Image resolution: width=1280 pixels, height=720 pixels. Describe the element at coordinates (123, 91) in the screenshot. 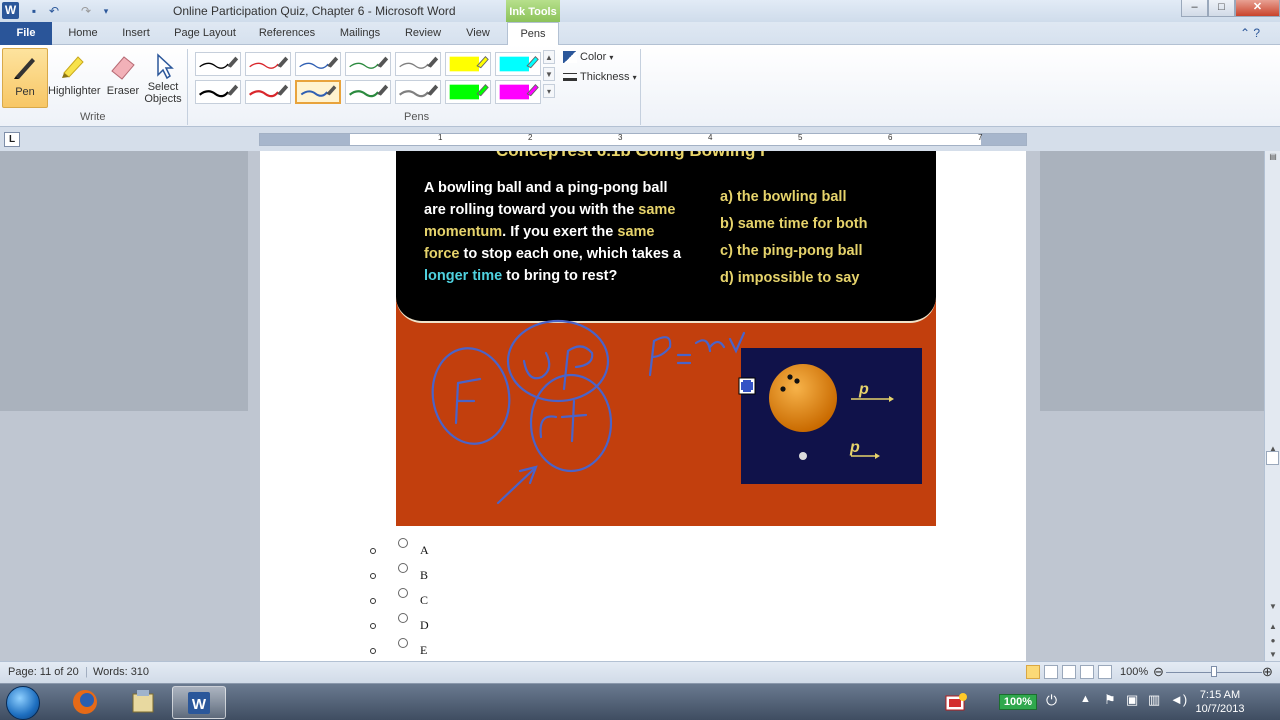

I see `eraser-label: Eraser` at that location.